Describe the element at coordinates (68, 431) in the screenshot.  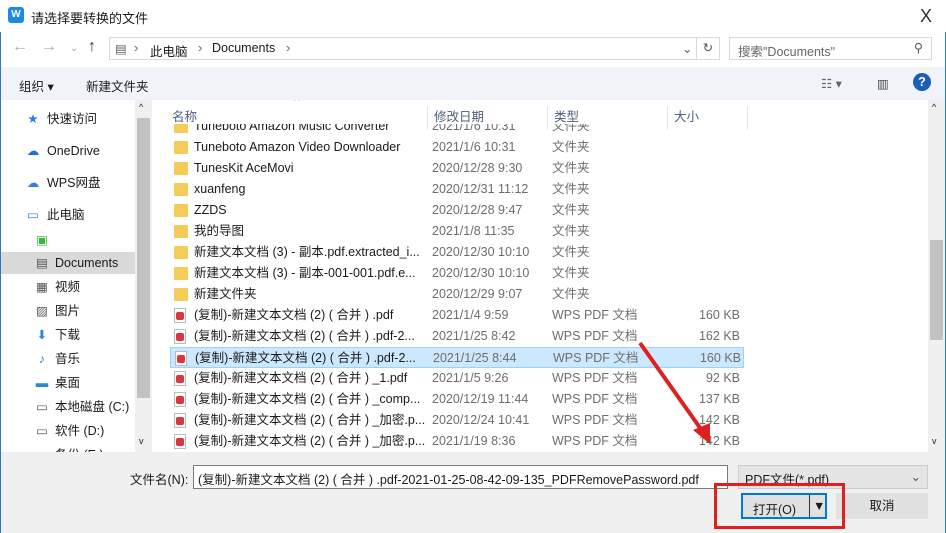
I see `nav-item: ▭ 软件 (D:)` at that location.